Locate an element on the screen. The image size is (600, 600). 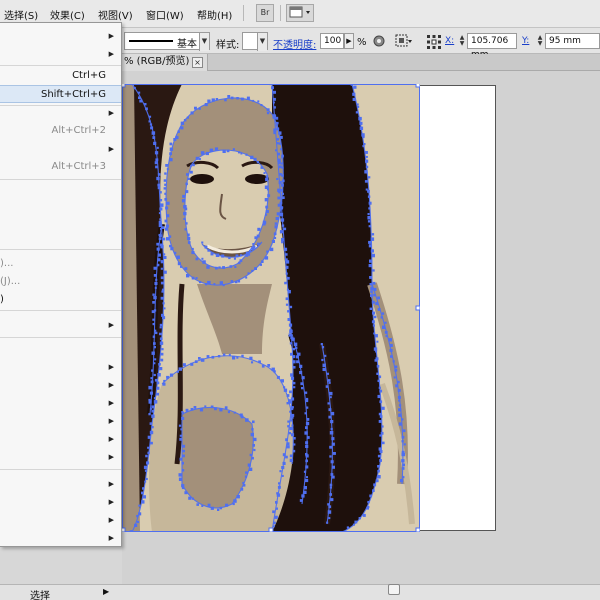
status-menu-arrow: ▶ is located at coordinates (106, 591).